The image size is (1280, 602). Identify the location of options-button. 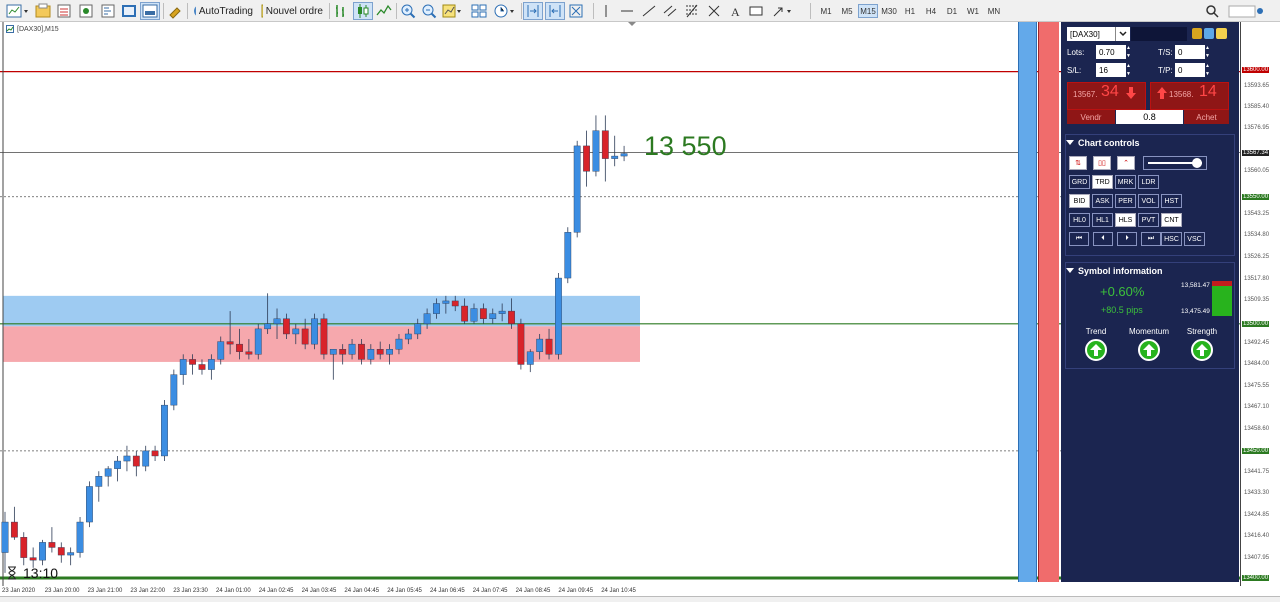
(175, 11).